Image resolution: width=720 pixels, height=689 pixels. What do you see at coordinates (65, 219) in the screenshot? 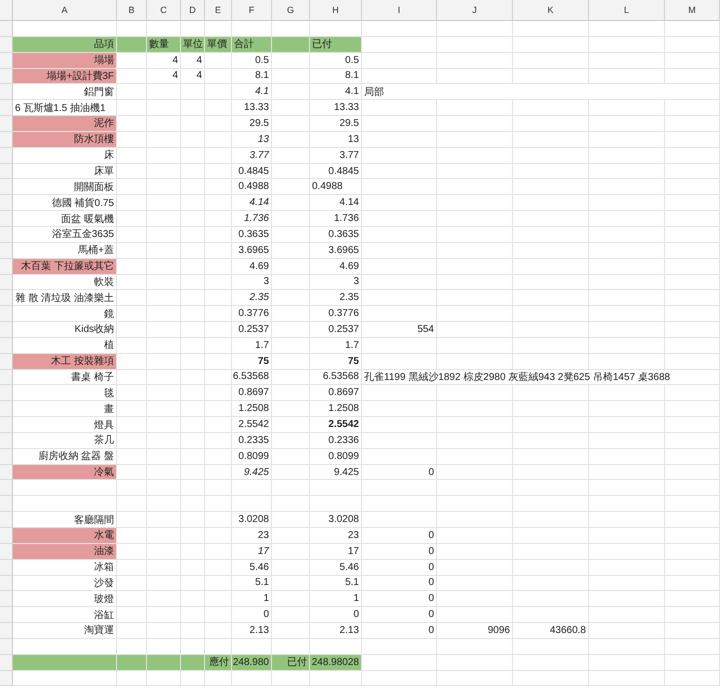
I see `table-cell: 面盆 暖氣機` at bounding box center [65, 219].